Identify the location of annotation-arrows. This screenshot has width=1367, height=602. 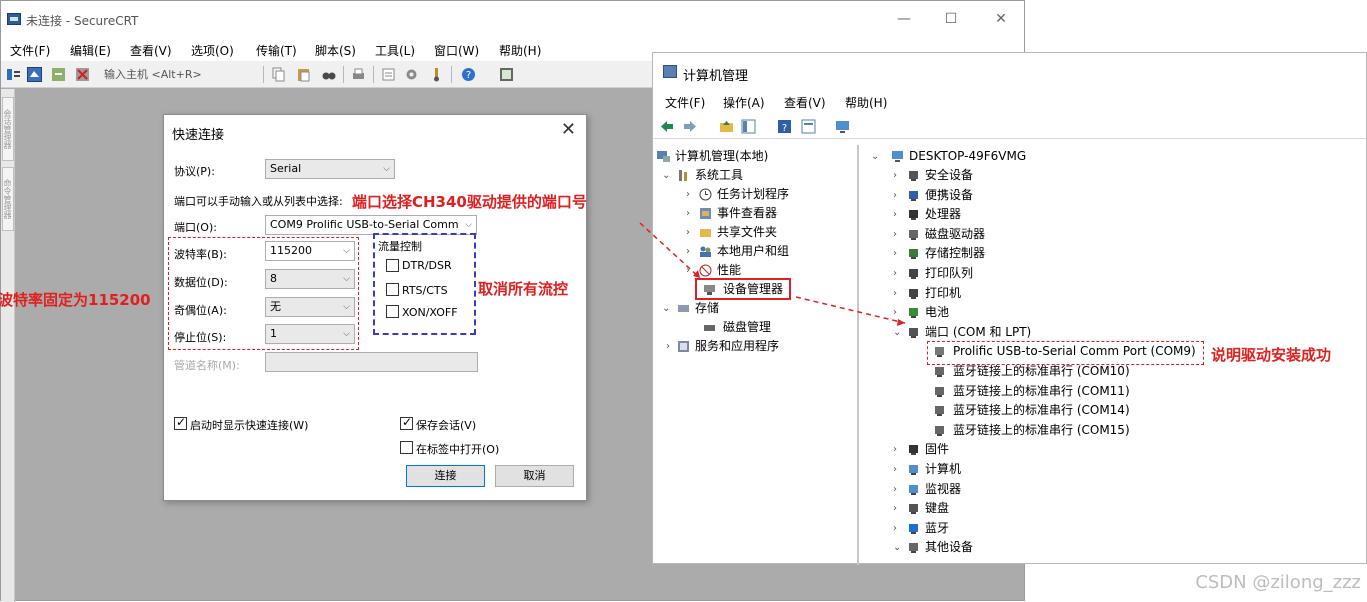
(772, 274).